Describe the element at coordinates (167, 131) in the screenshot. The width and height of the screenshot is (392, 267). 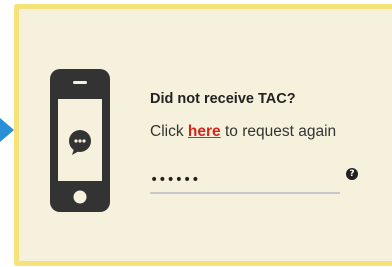
I see `request-prefix: Click` at that location.